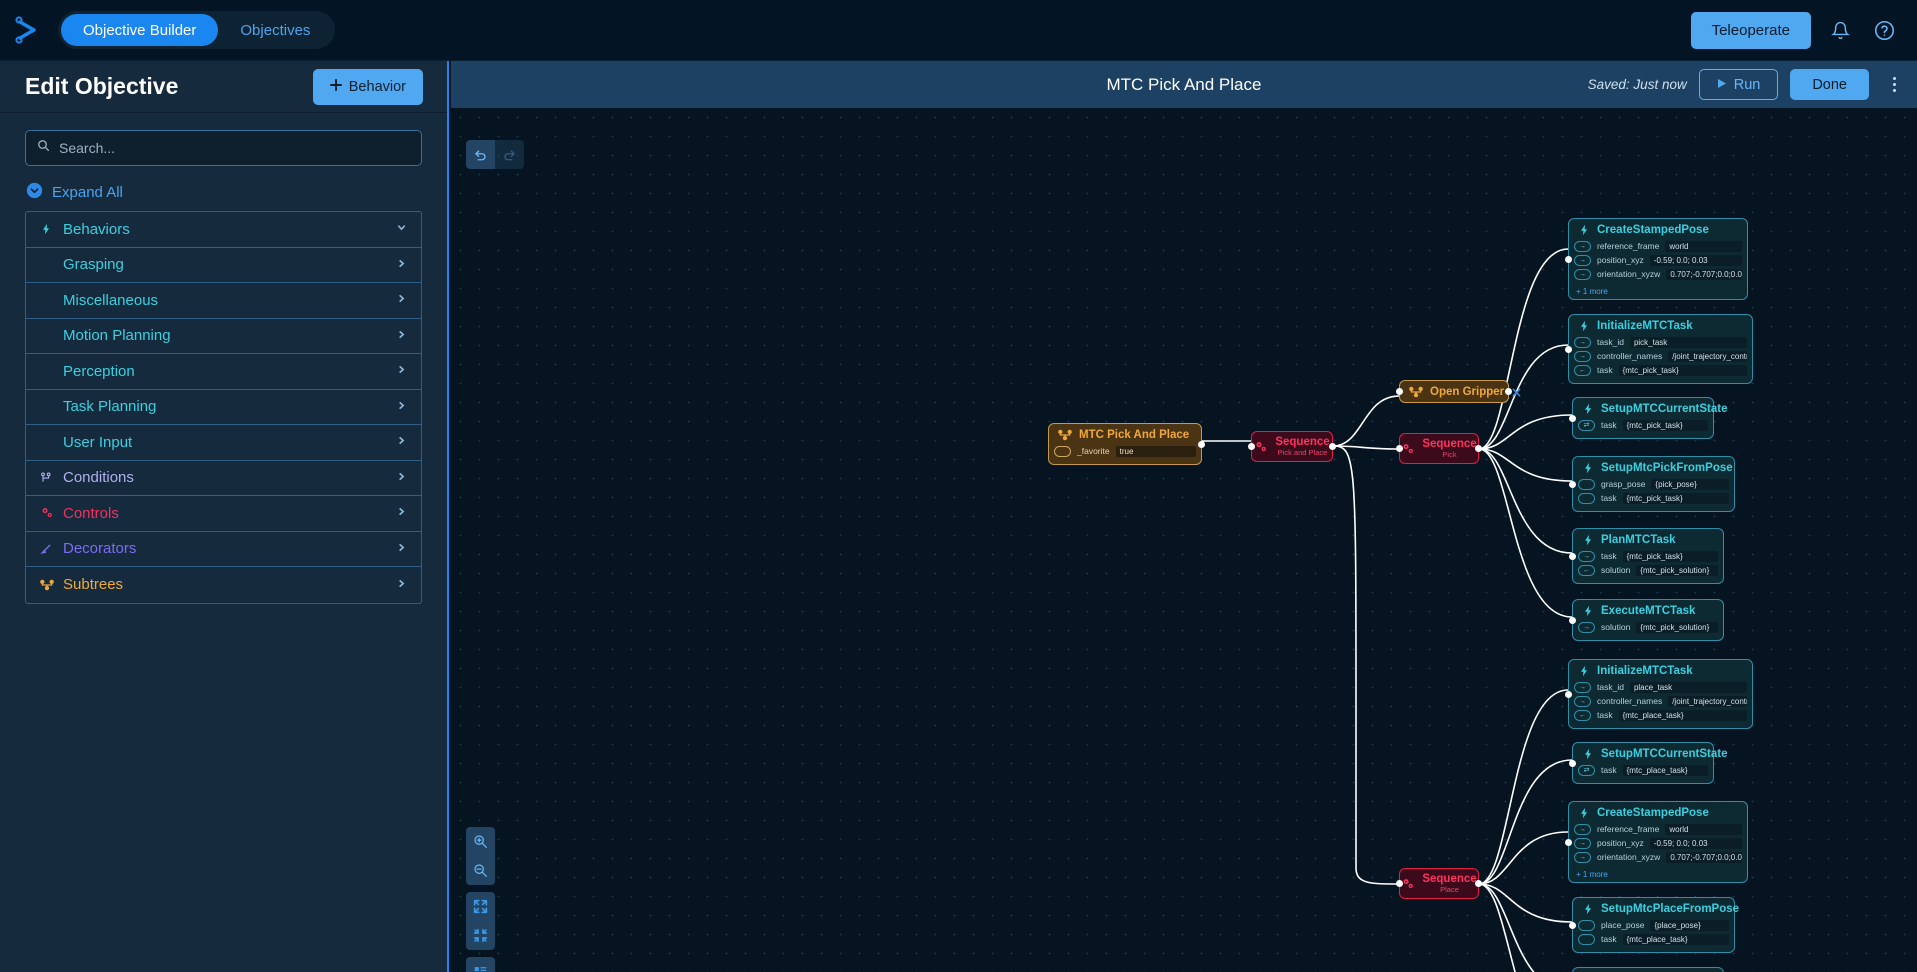 The width and height of the screenshot is (1917, 972). I want to click on graph-node-root: MTC Pick And Place _favorite true, so click(1126, 444).